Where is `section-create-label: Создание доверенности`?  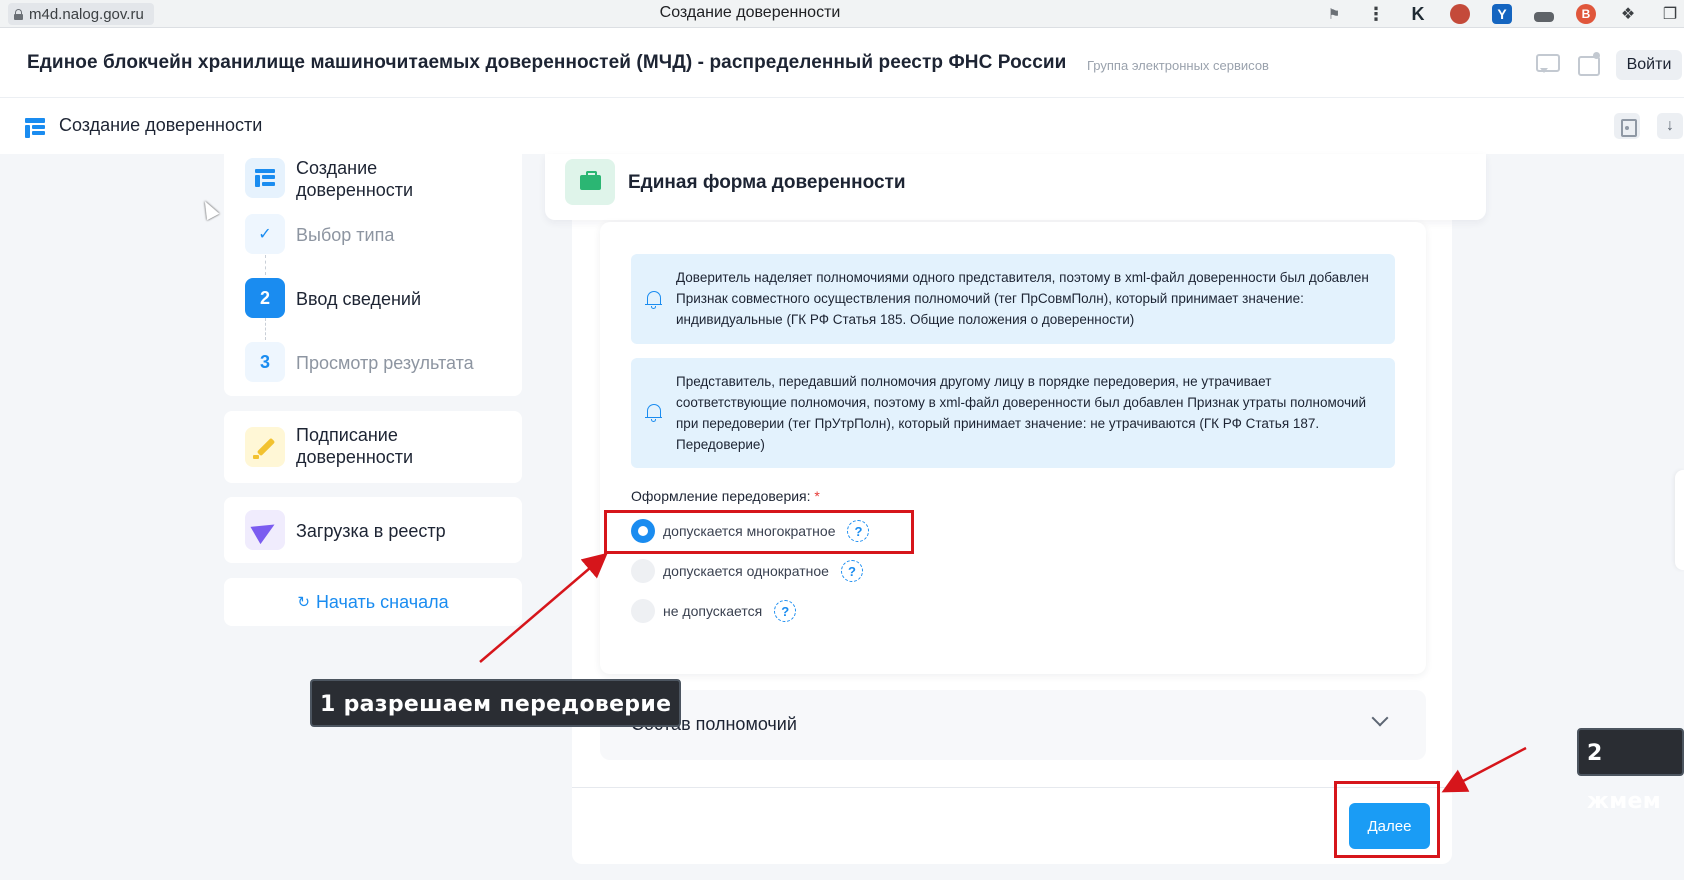 section-create-label: Создание доверенности is located at coordinates (355, 179).